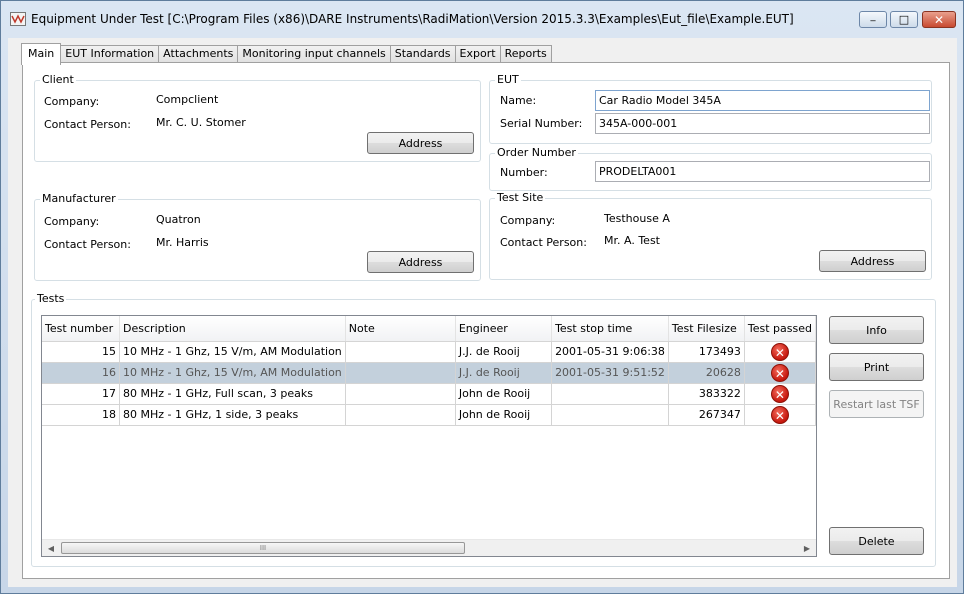 Image resolution: width=964 pixels, height=594 pixels. What do you see at coordinates (400, 329) in the screenshot?
I see `column-header-note: Note` at bounding box center [400, 329].